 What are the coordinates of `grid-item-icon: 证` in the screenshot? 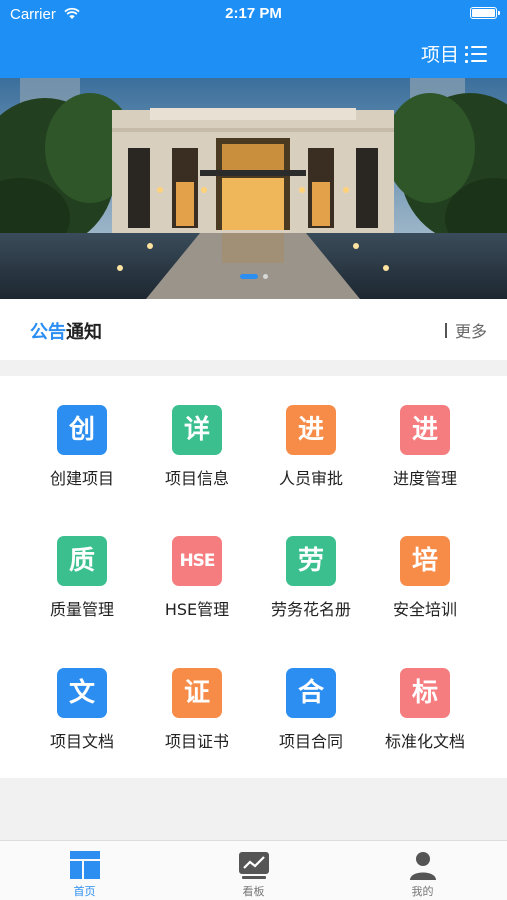 It's located at (197, 693).